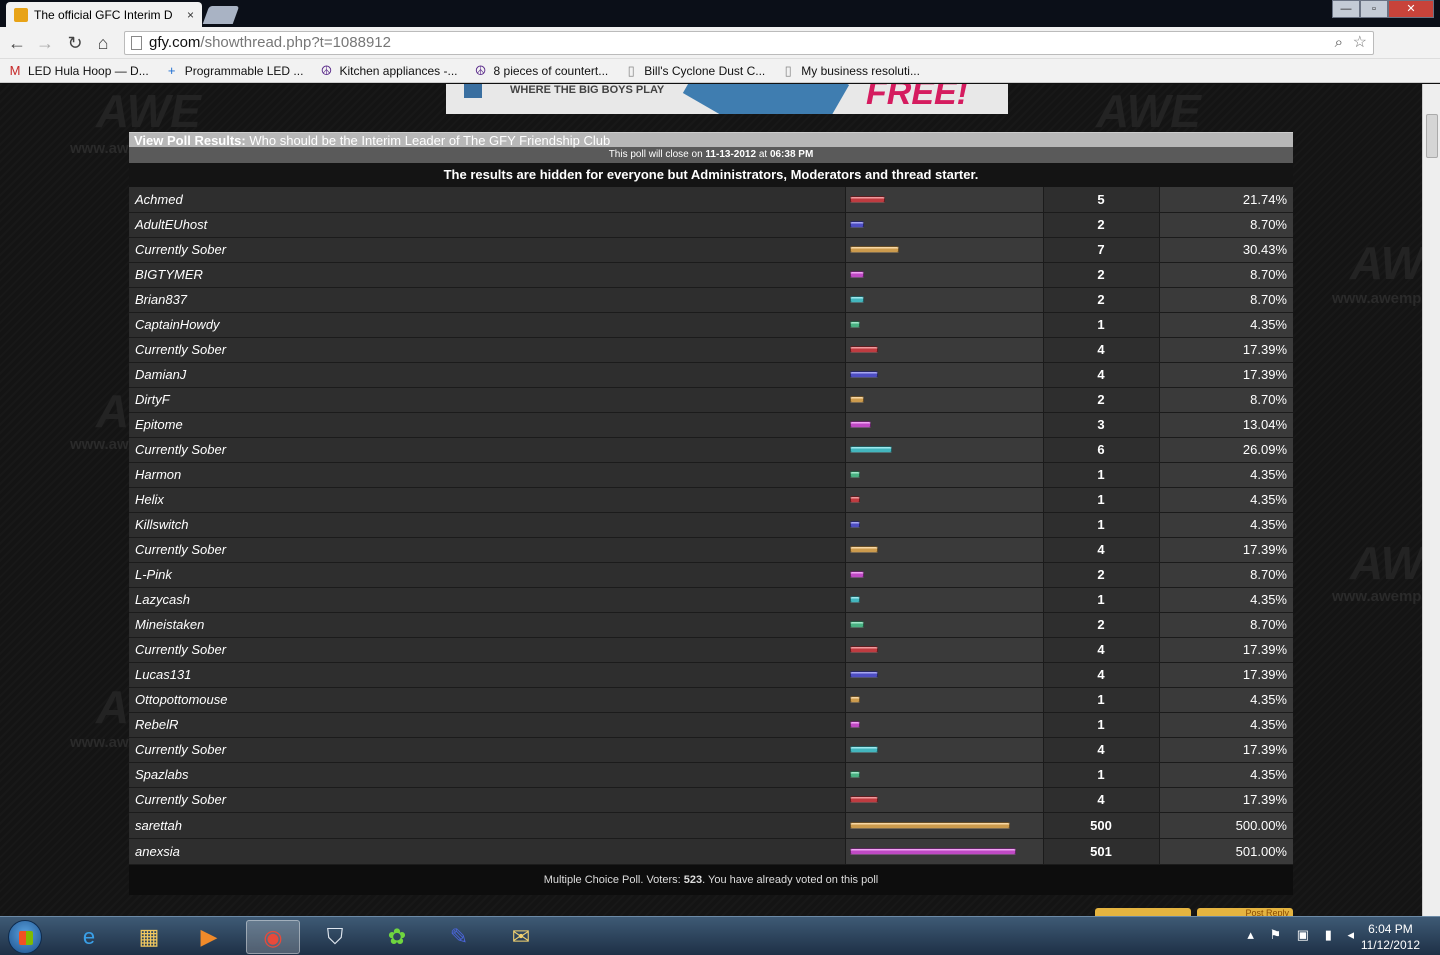  What do you see at coordinates (459, 937) in the screenshot?
I see `pen-icon: ✎` at bounding box center [459, 937].